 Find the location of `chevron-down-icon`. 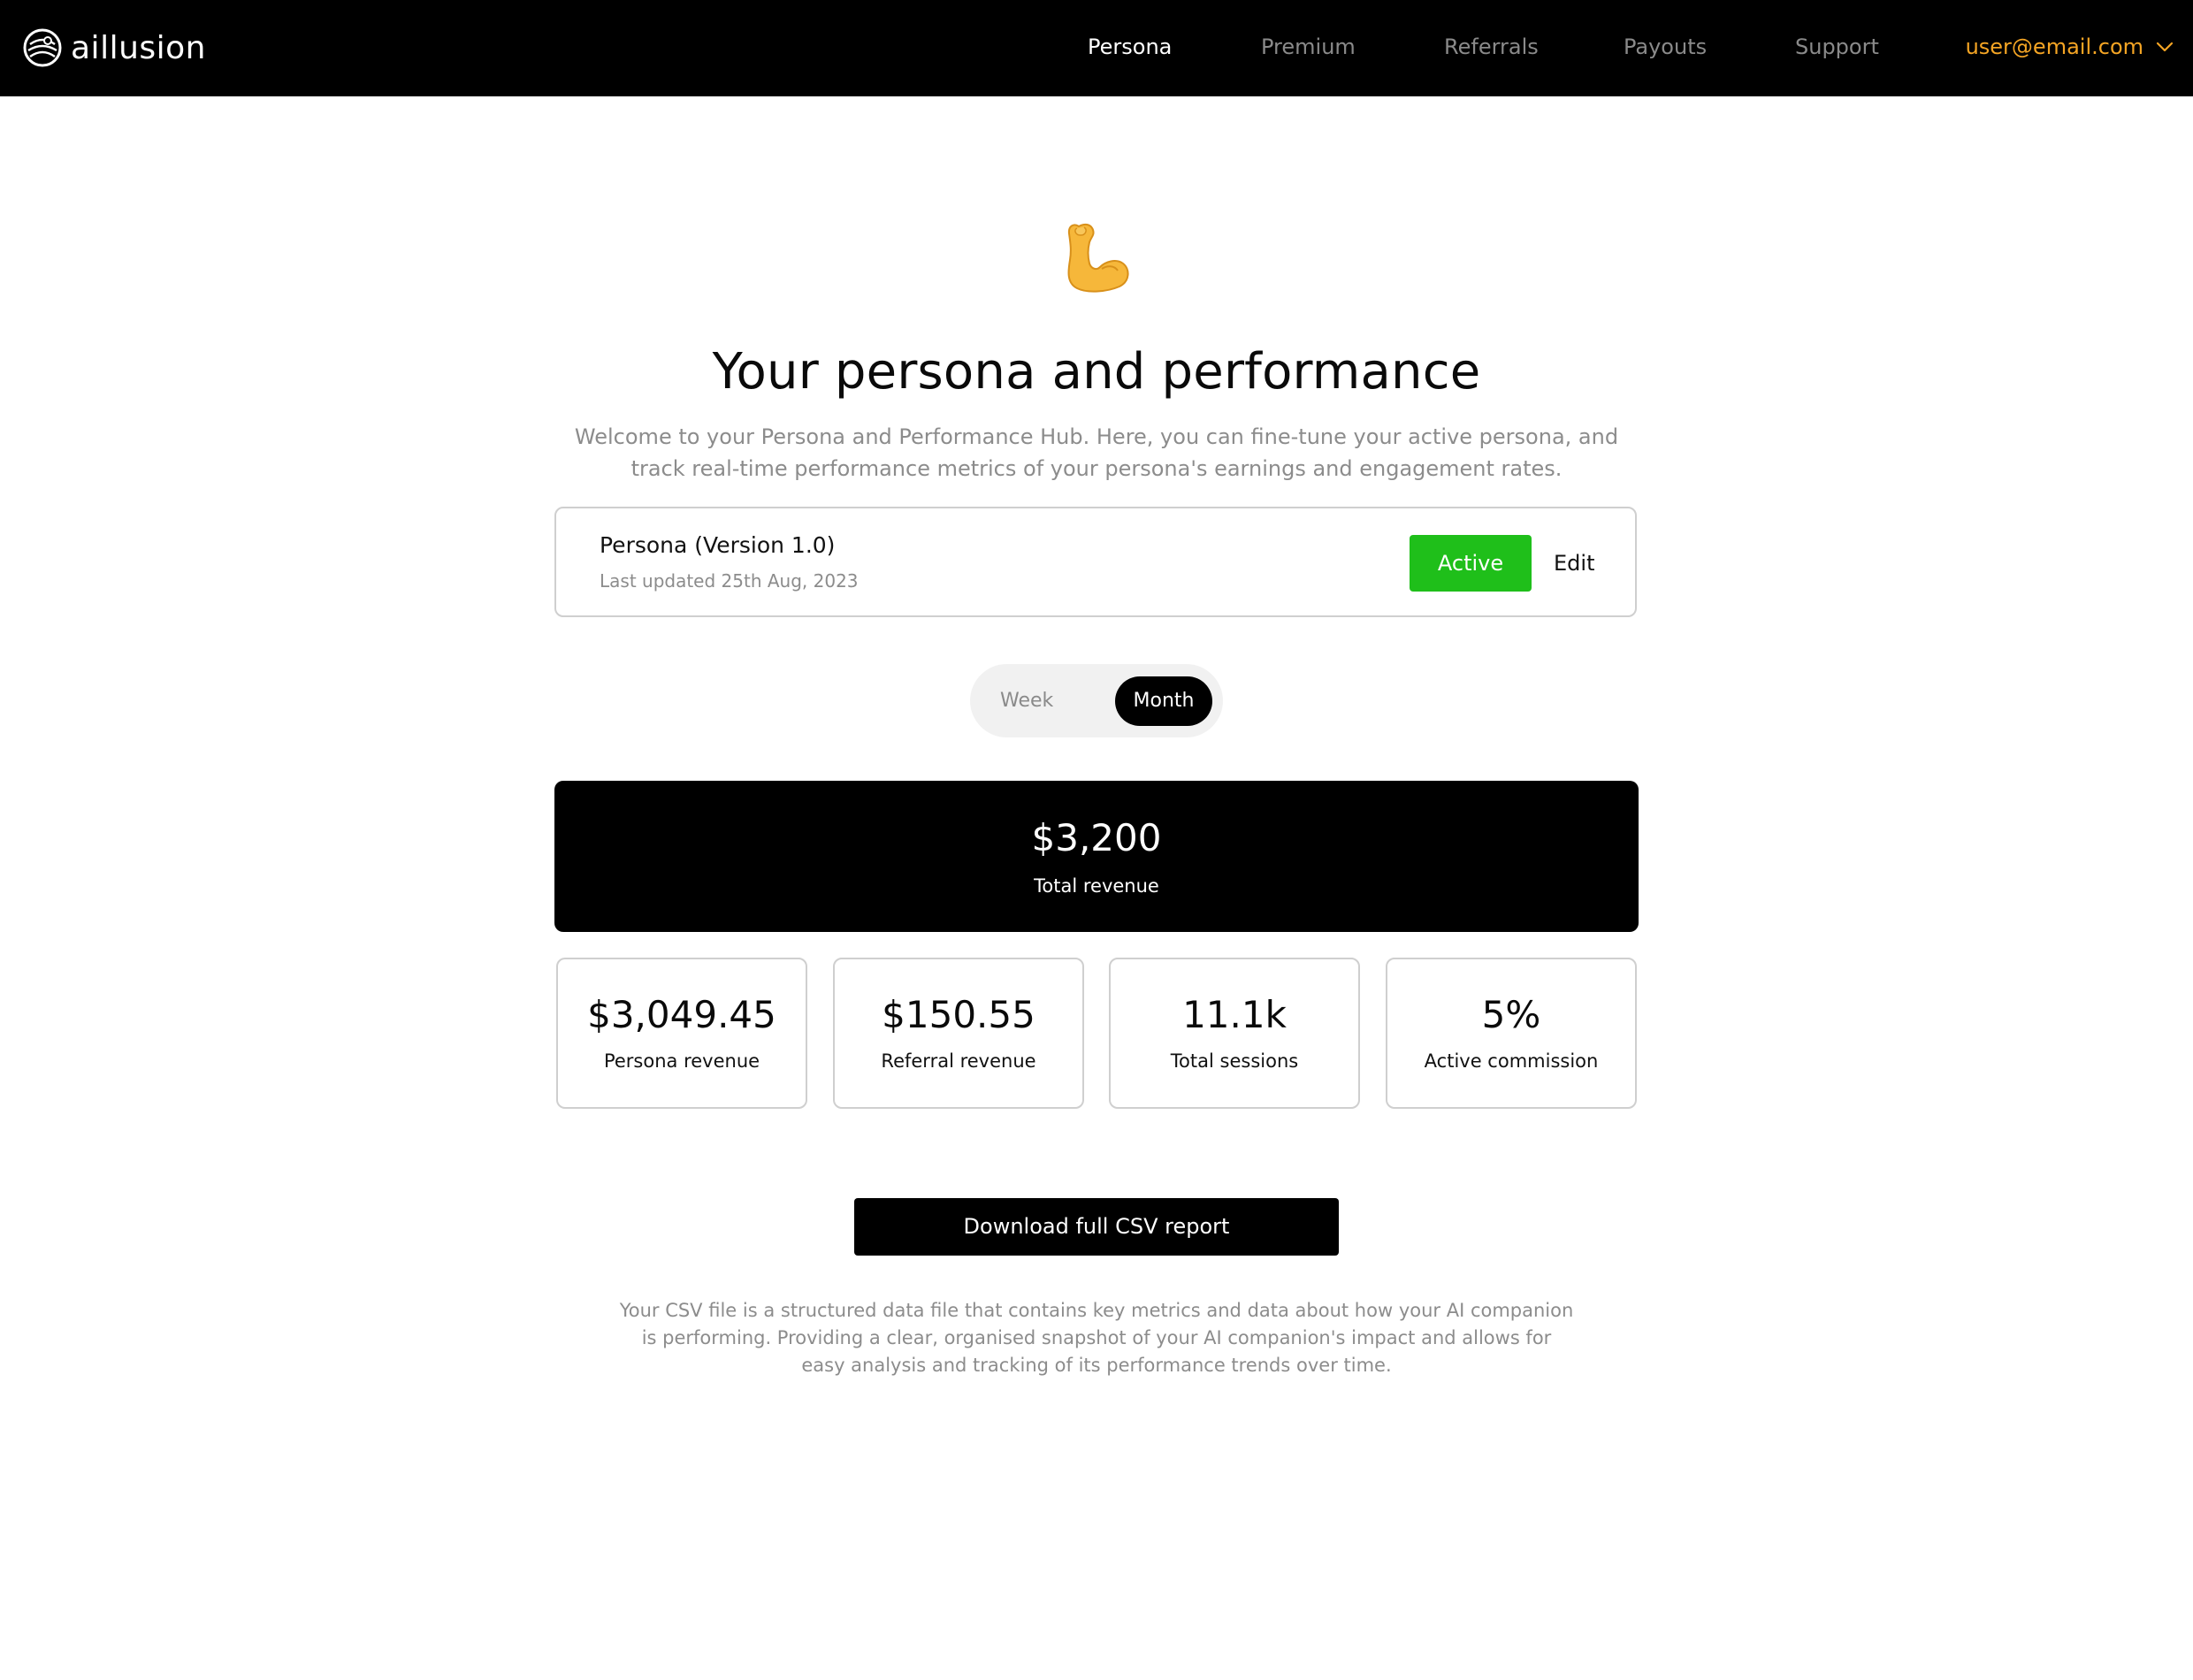

chevron-down-icon is located at coordinates (2165, 47).